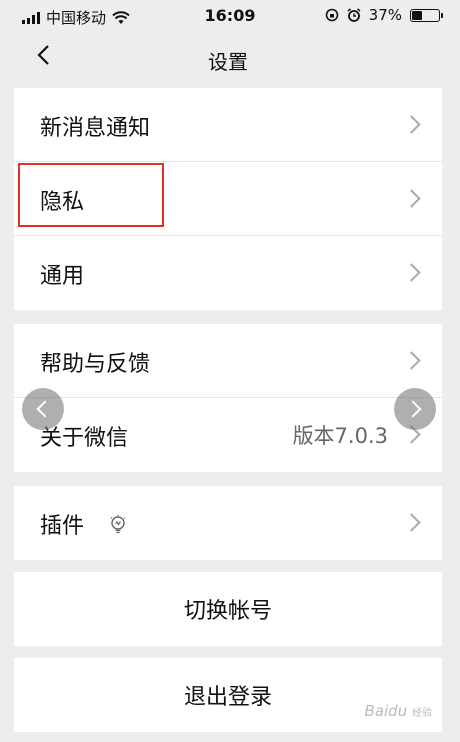  Describe the element at coordinates (340, 436) in the screenshot. I see `version-value: 版本7.0.3` at that location.